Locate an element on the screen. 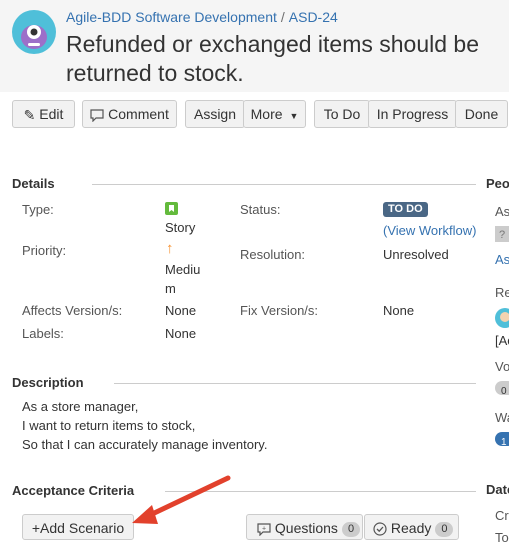  assign-to-me-link: As is located at coordinates (502, 259).